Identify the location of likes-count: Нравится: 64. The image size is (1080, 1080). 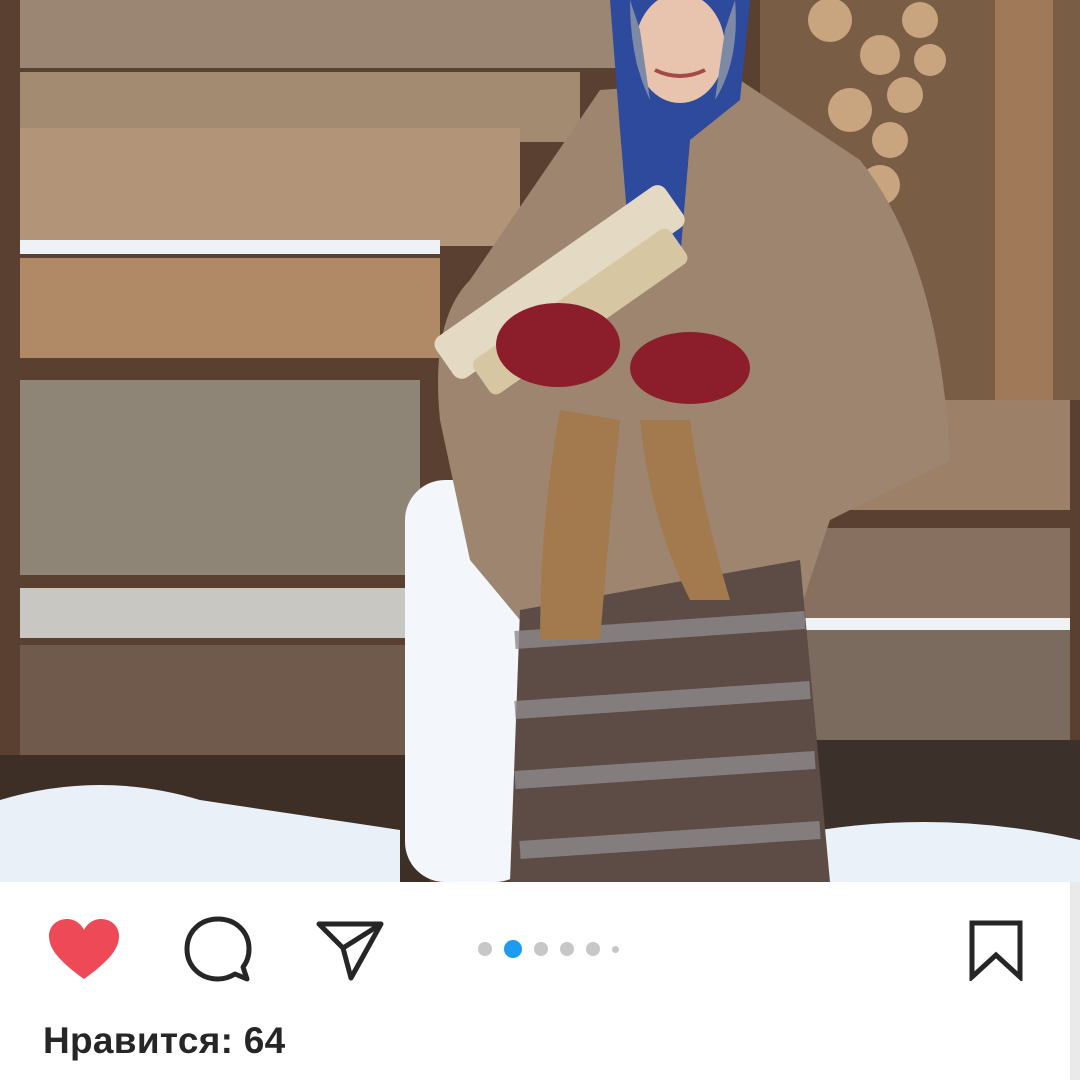
(164, 1041).